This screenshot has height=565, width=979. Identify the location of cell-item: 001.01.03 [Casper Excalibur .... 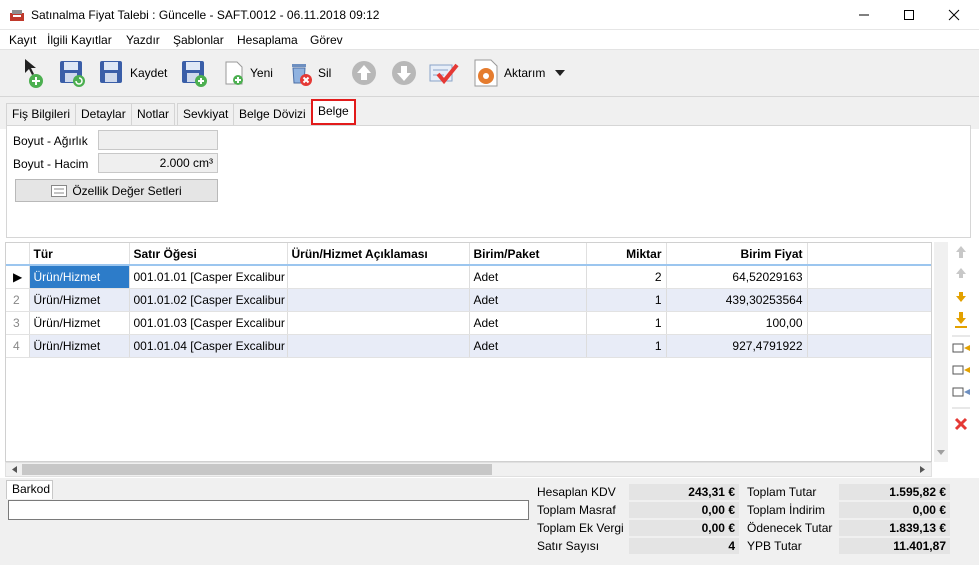
(208, 323).